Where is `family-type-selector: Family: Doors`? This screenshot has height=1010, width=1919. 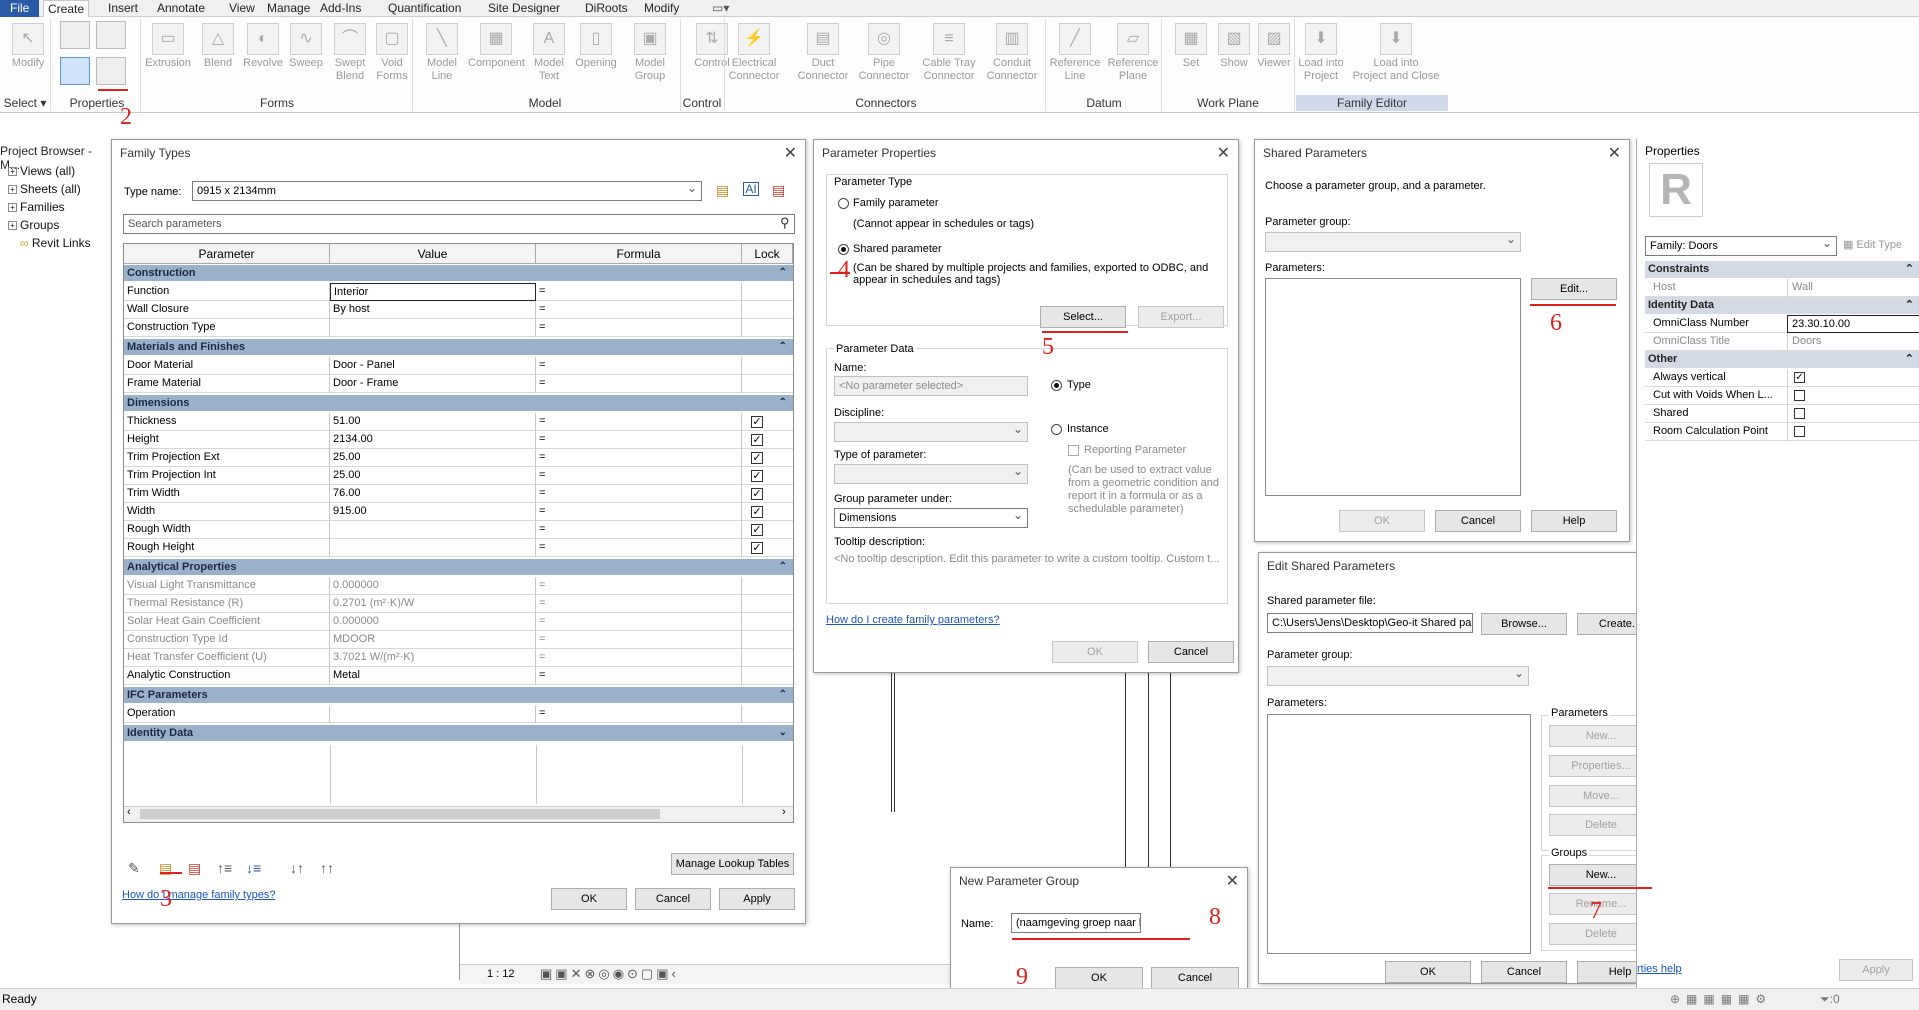
family-type-selector: Family: Doors is located at coordinates (1741, 246).